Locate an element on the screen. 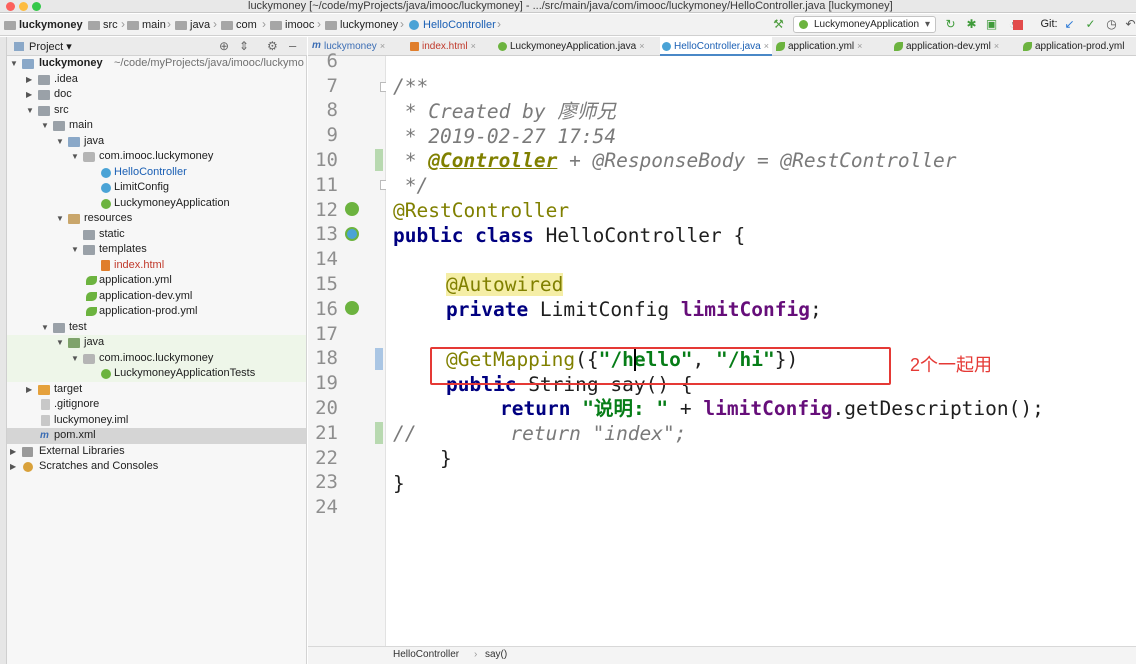 This screenshot has width=1136, height=664. yml-file-icon is located at coordinates (91, 280).